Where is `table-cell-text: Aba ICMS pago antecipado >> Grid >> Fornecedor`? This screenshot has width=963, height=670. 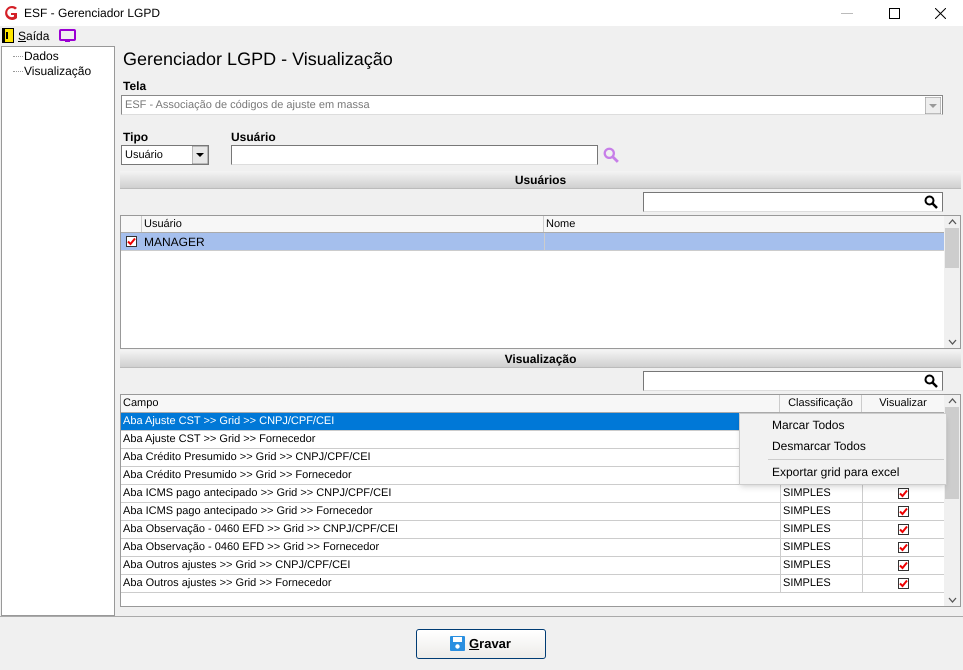 table-cell-text: Aba ICMS pago antecipado >> Grid >> Fornecedor is located at coordinates (248, 512).